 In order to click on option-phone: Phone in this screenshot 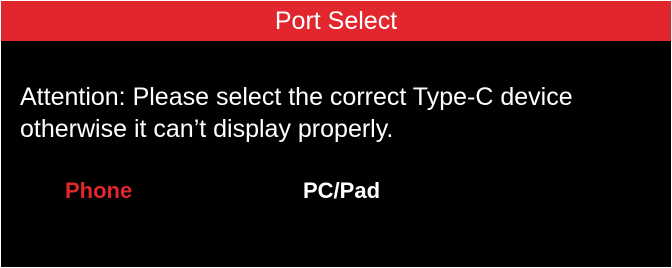, I will do `click(98, 191)`.